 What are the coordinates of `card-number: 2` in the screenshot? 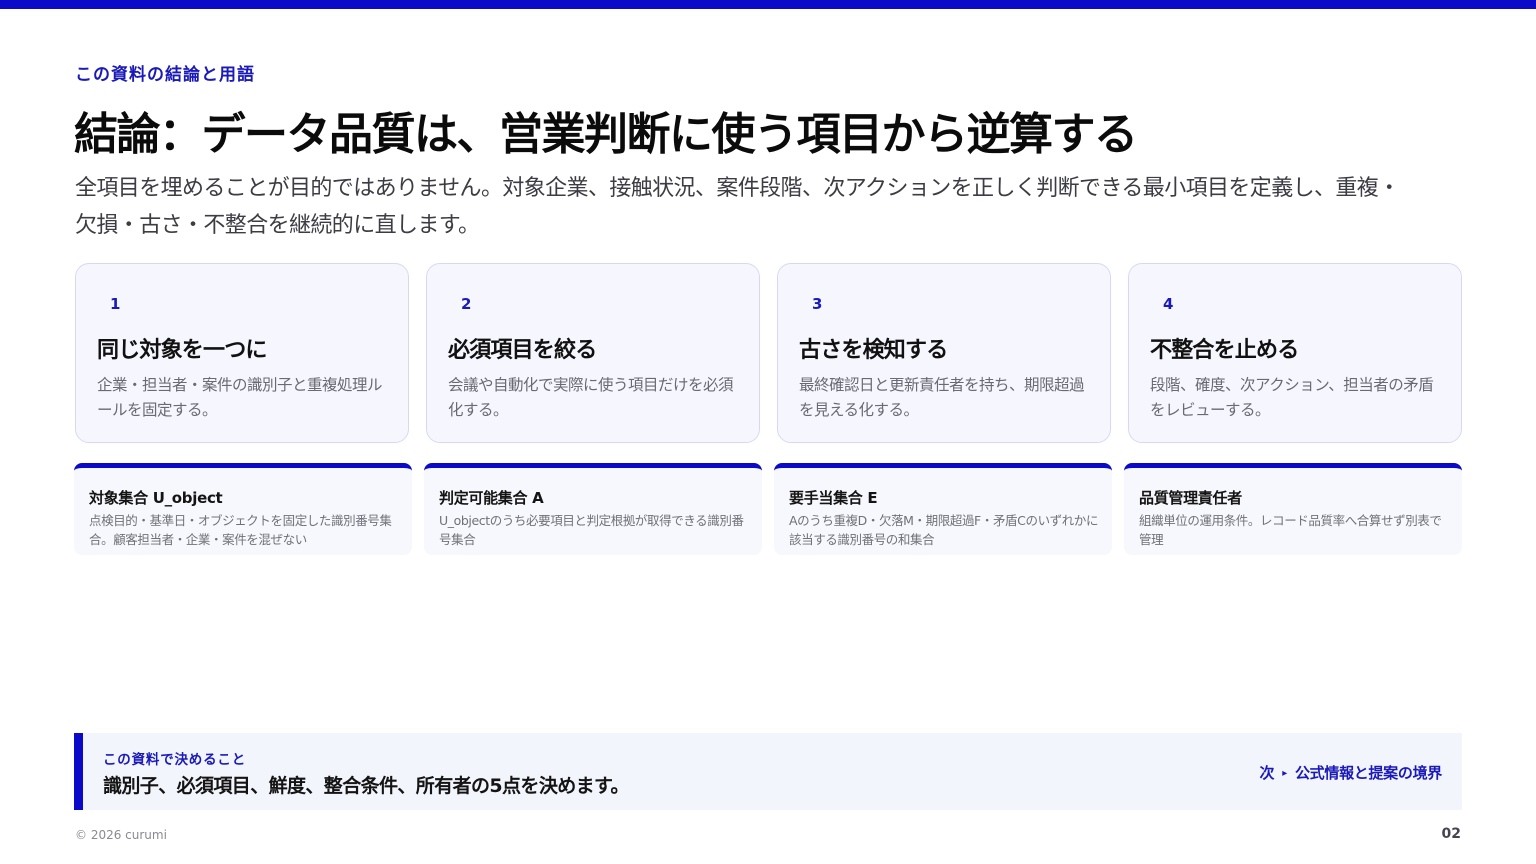 It's located at (466, 304).